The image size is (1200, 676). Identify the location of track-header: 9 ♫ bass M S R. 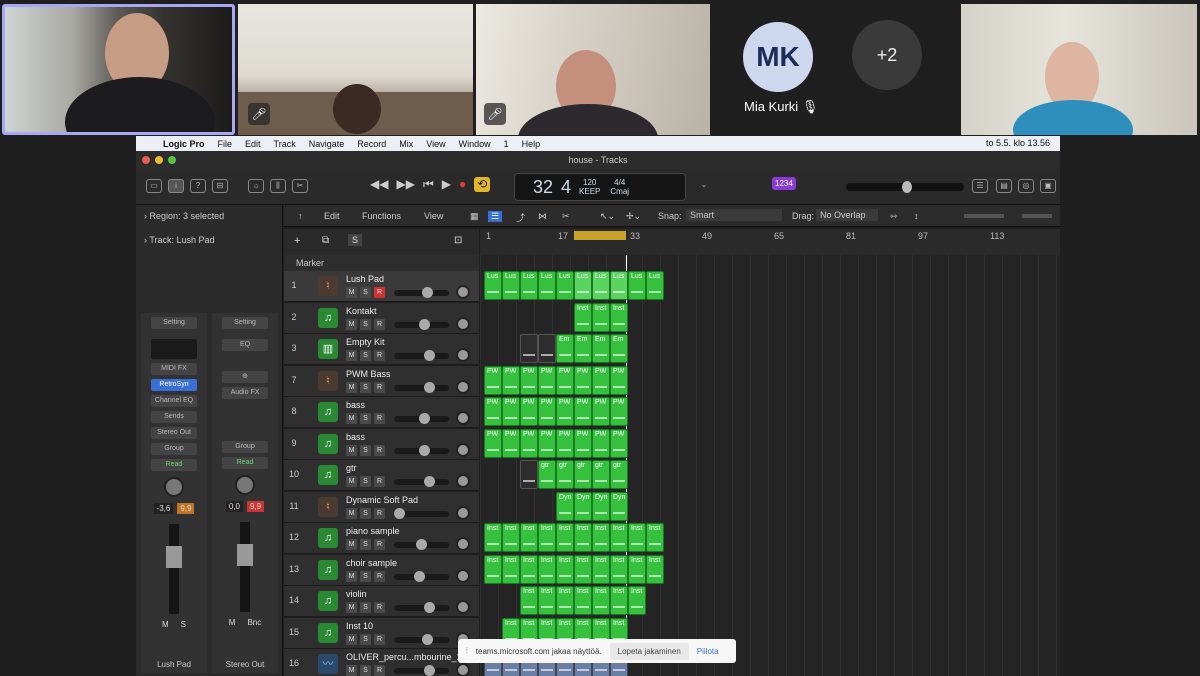
(381, 444).